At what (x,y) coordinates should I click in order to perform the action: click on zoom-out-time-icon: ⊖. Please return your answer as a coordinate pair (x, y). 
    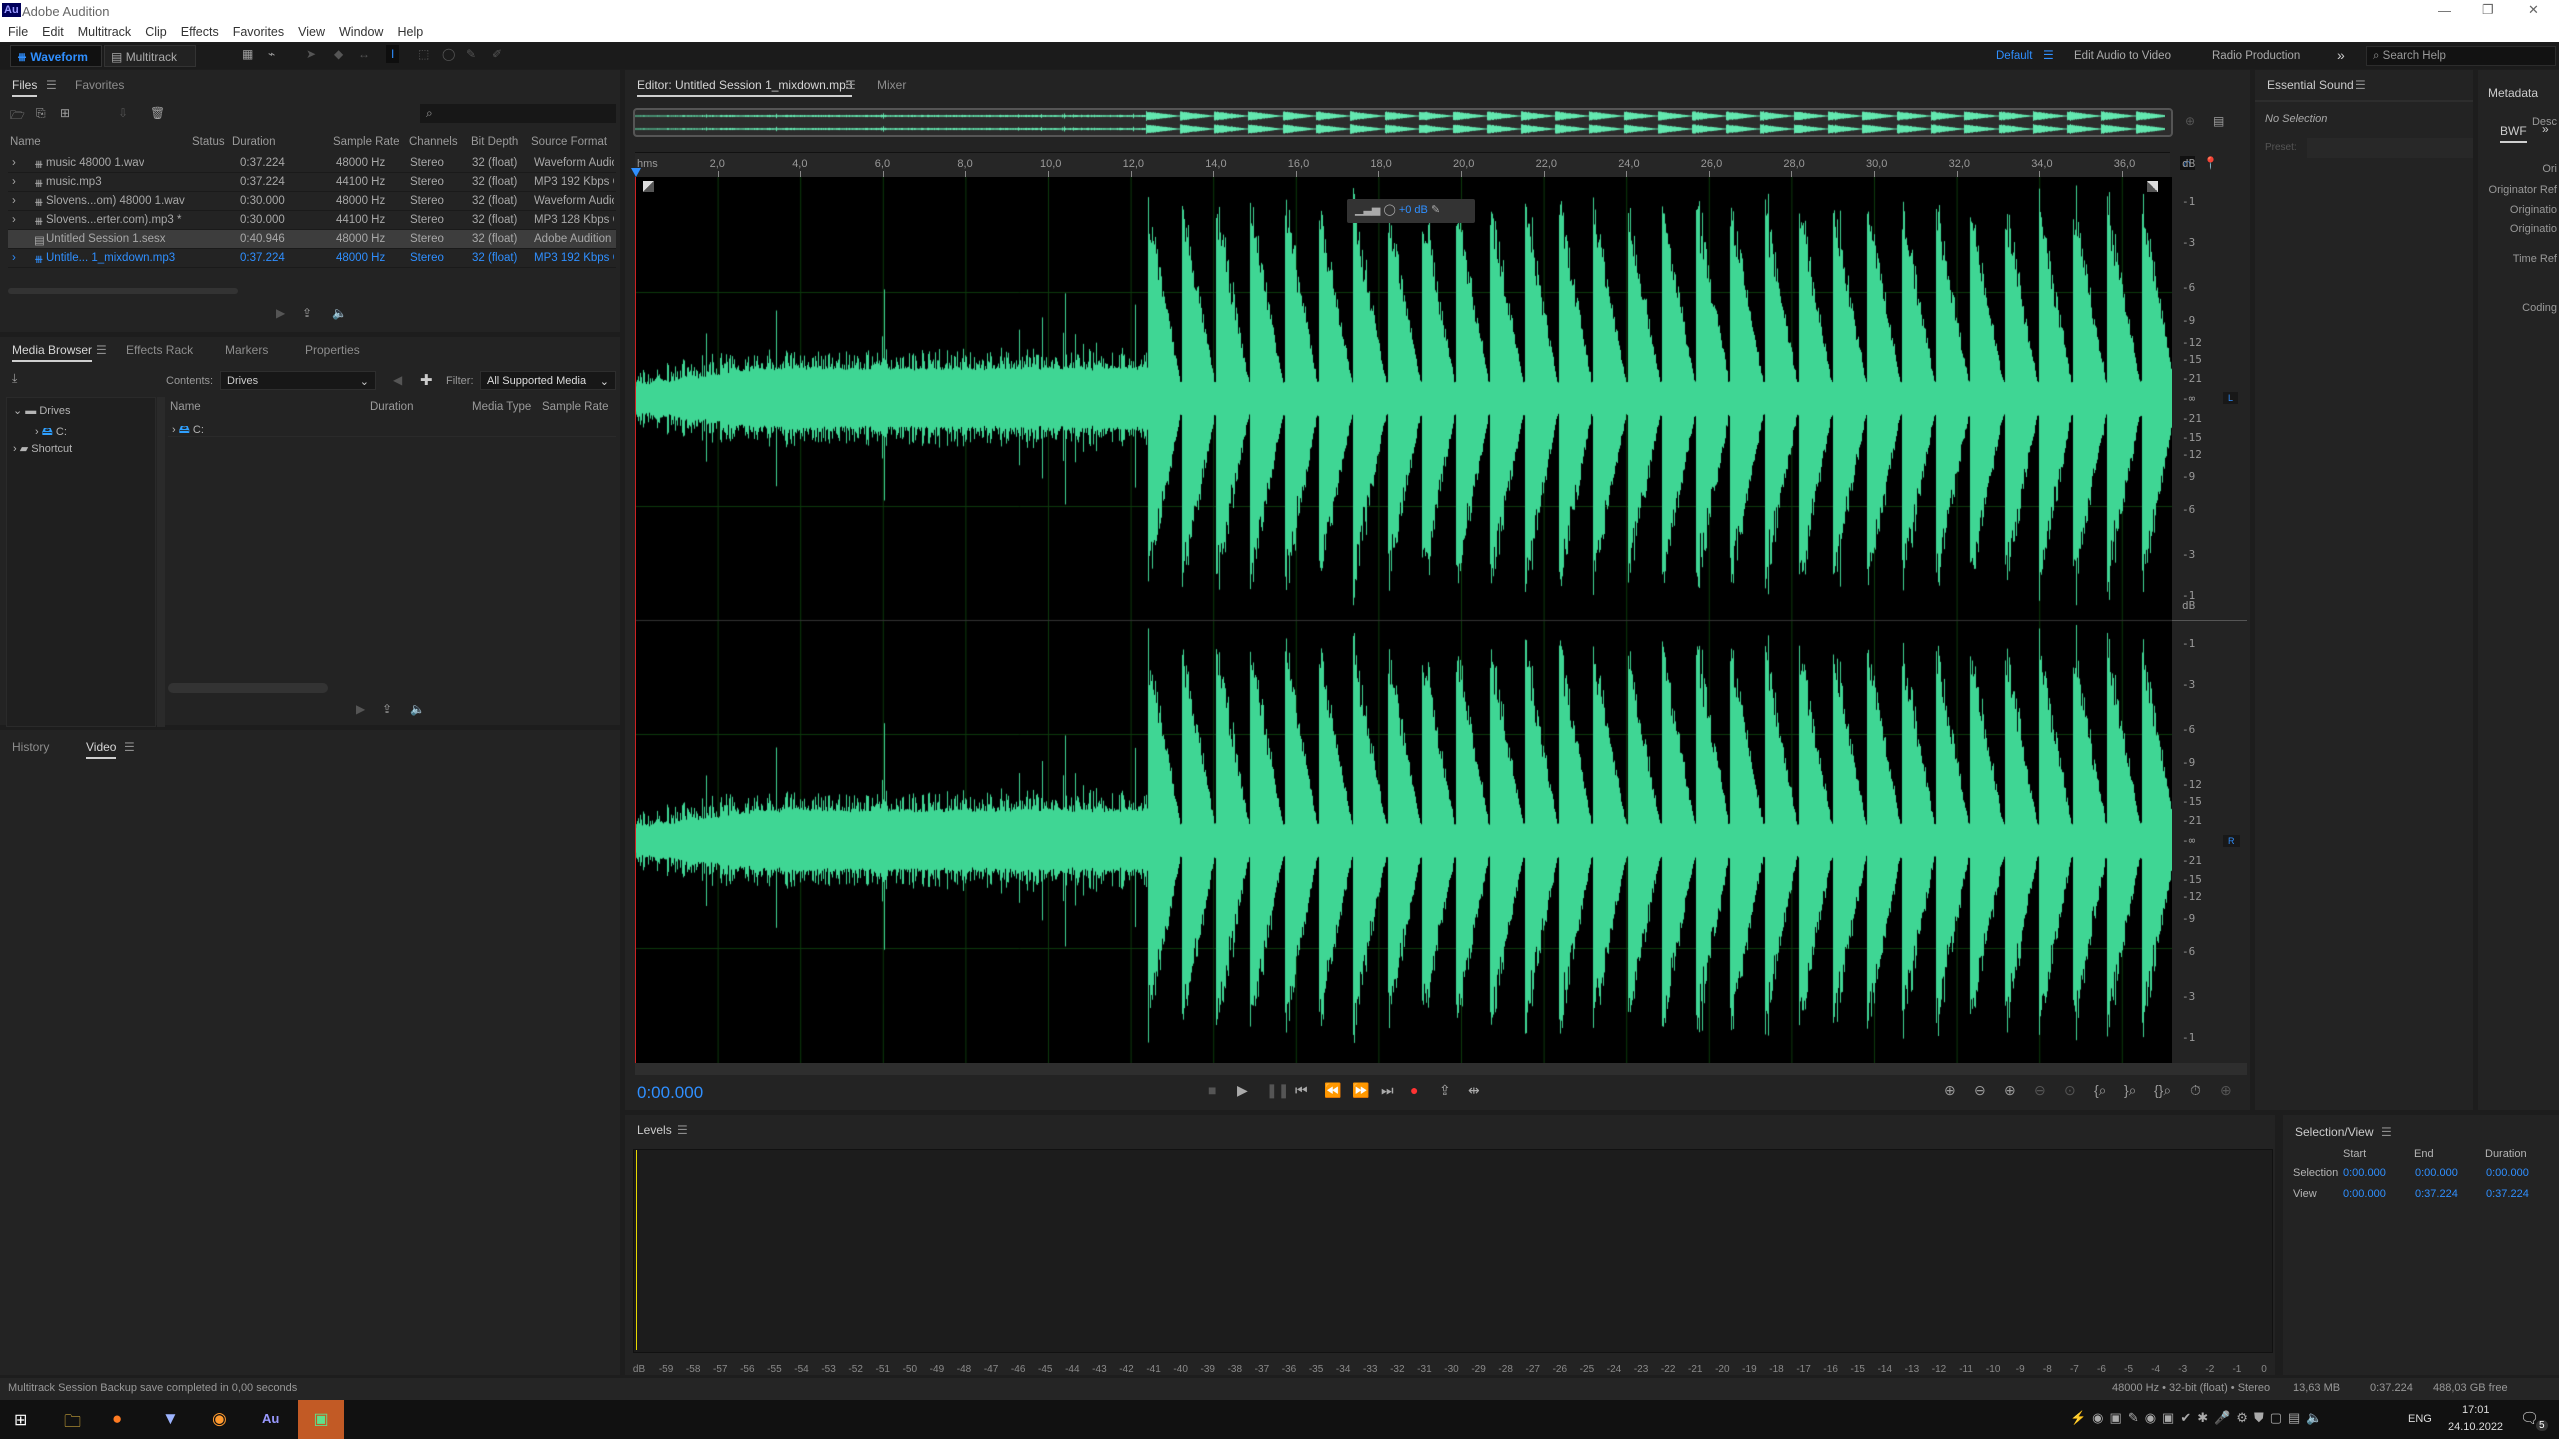
    Looking at the image, I should click on (2040, 1090).